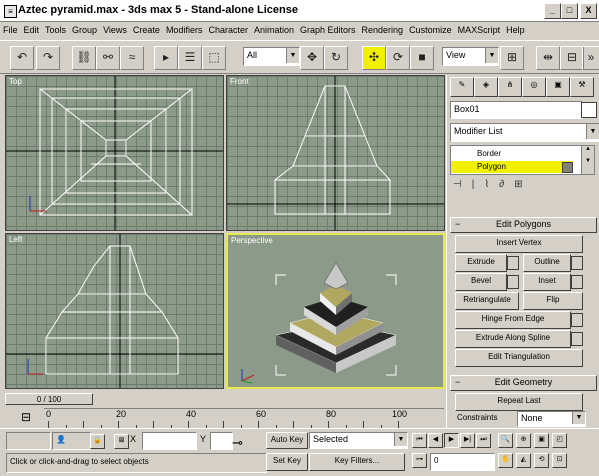  What do you see at coordinates (146, 28) in the screenshot?
I see `menu-create: Create` at bounding box center [146, 28].